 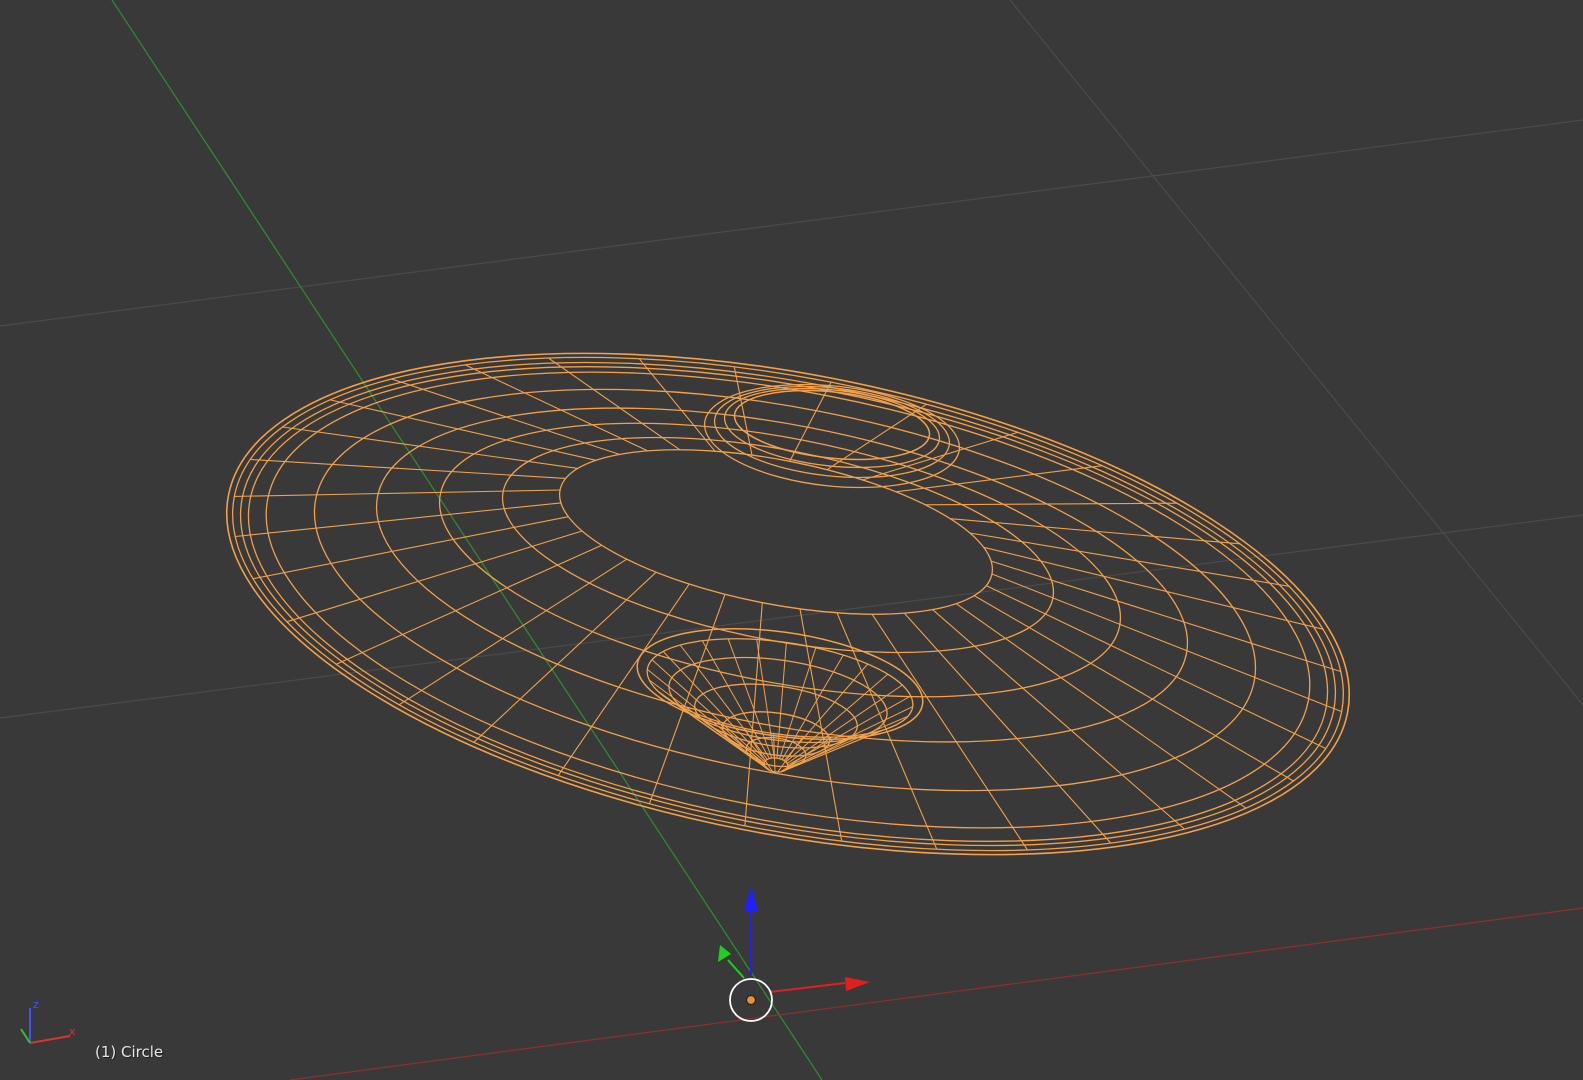 I want to click on manipulator-y-arrowhead, so click(x=724, y=953).